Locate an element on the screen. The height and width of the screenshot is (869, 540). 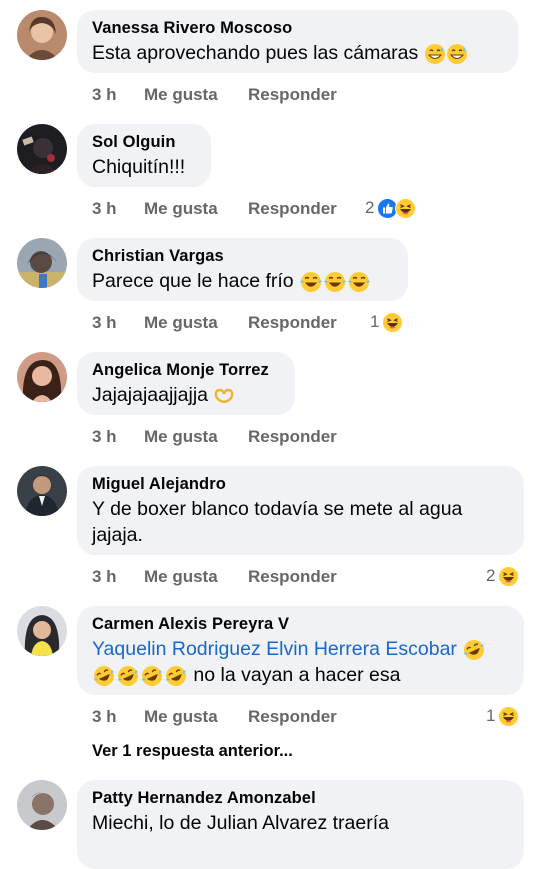
mentioned-user-link: Yaquelin Rodriguez Elvin Herrera Escobar is located at coordinates (274, 649).